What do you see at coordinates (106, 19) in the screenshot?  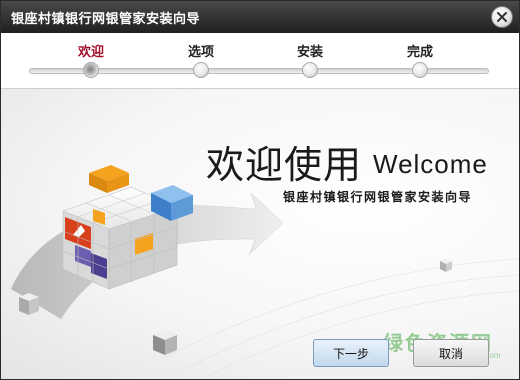 I see `window-title: 银座村镇银行网银管家安装向导` at bounding box center [106, 19].